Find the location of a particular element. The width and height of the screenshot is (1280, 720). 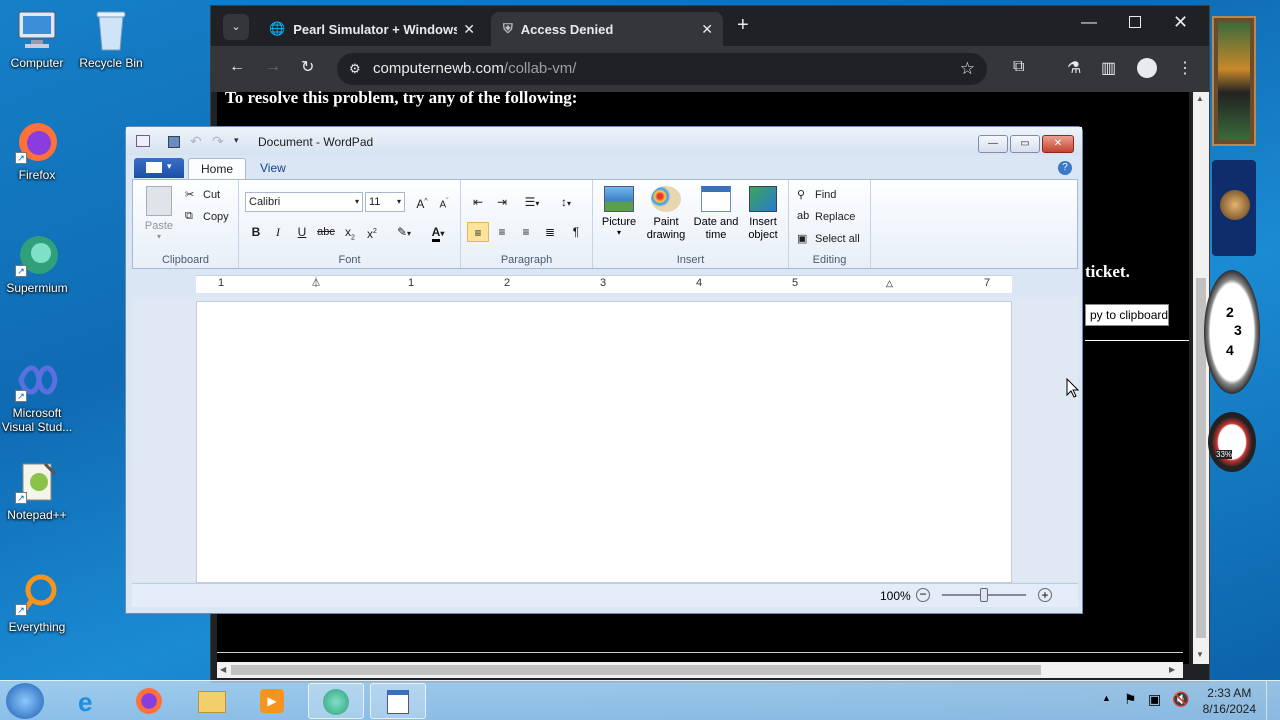

desktop-icon-computer: Computer is located at coordinates (37, 39).